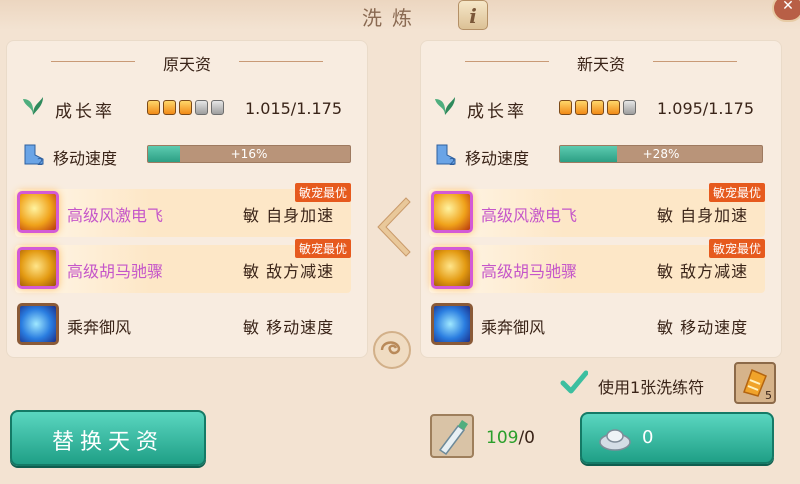 The height and width of the screenshot is (484, 800). What do you see at coordinates (677, 438) in the screenshot?
I see `wash-cost-button: 0` at bounding box center [677, 438].